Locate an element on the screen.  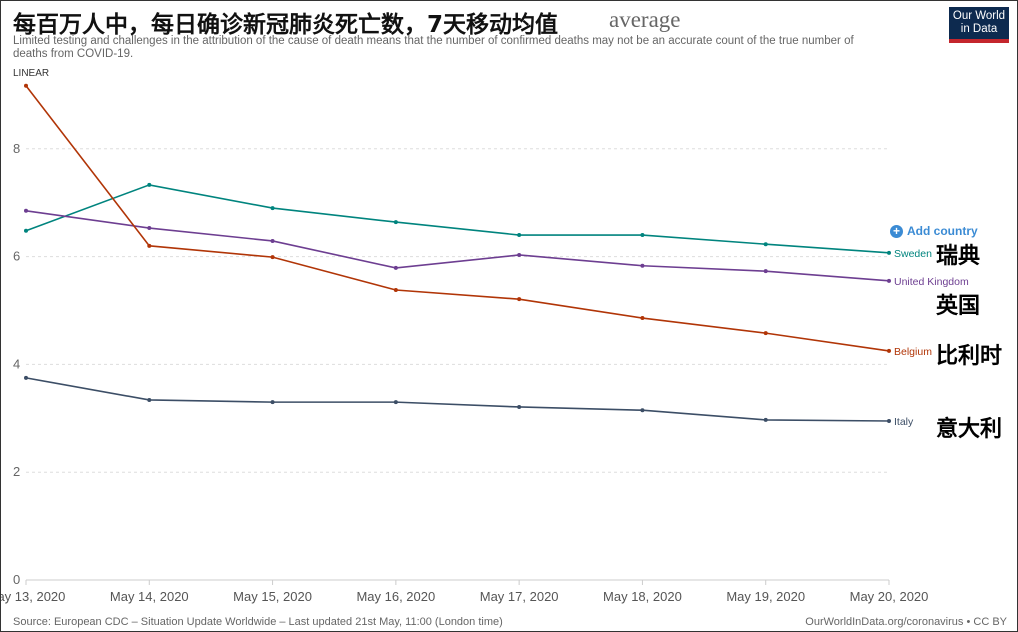
series-label: Sweden is located at coordinates (913, 254).